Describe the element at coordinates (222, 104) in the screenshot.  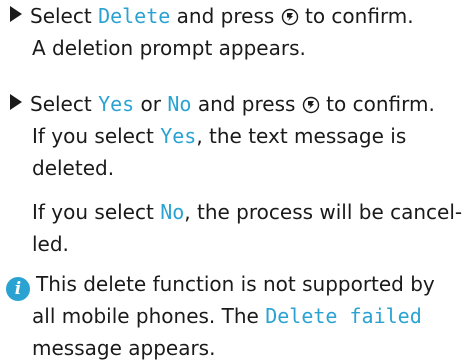
I see `step-2-instruction: Select Yes or No and press to confirm.` at that location.